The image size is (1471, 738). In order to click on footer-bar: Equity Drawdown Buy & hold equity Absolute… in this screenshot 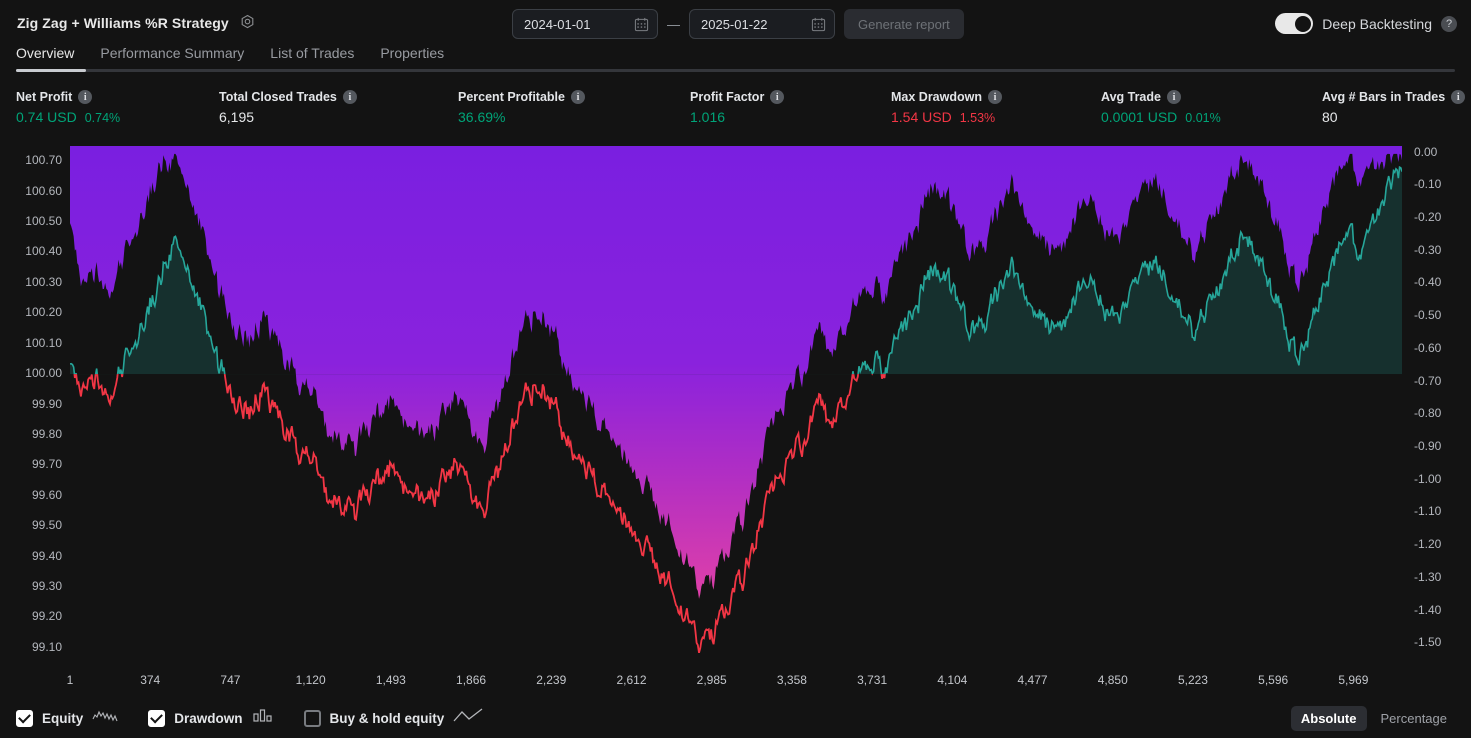, I will do `click(735, 719)`.